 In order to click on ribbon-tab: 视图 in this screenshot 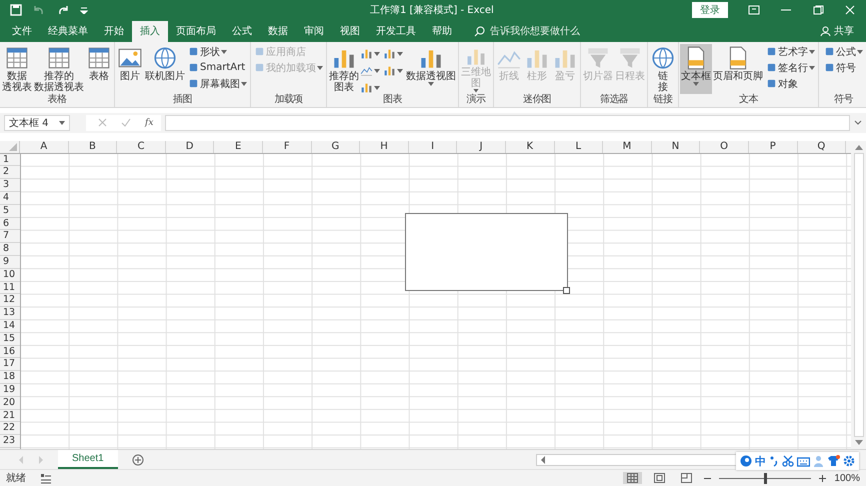, I will do `click(350, 31)`.